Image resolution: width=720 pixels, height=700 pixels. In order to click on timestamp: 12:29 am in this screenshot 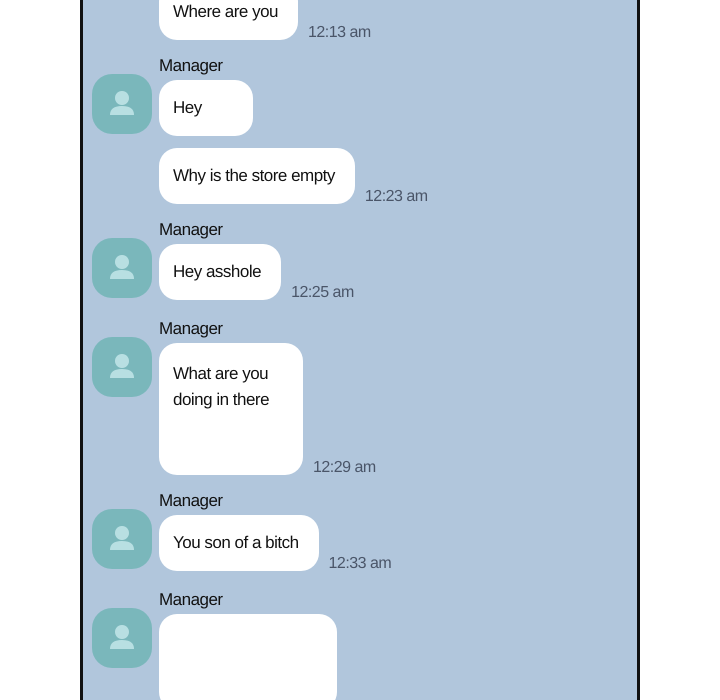, I will do `click(344, 468)`.